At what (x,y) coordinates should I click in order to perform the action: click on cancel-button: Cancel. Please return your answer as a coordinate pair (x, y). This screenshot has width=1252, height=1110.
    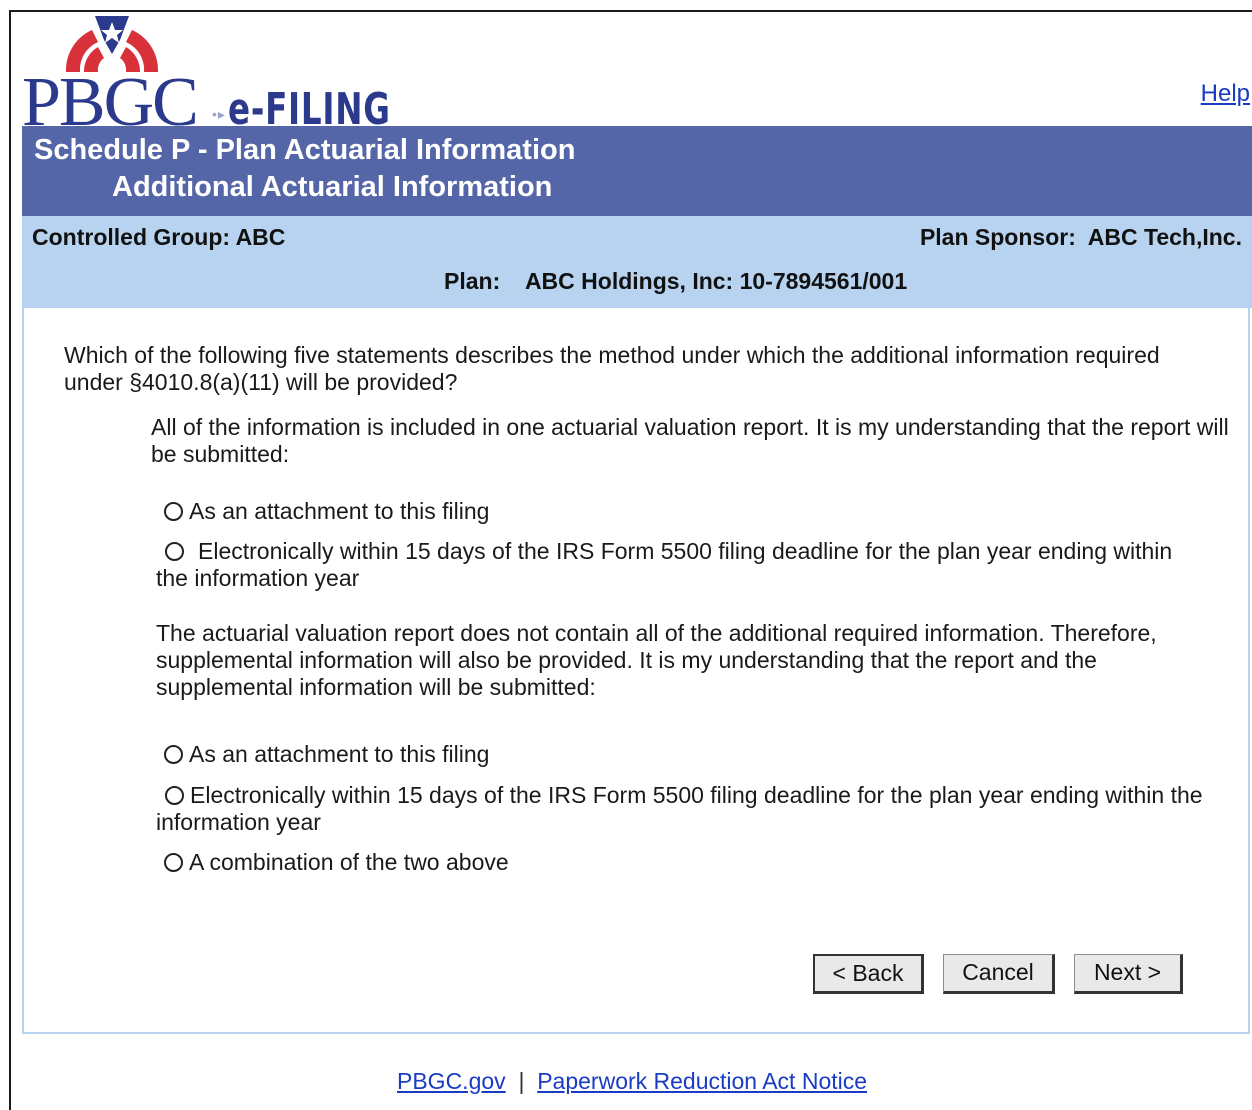
    Looking at the image, I should click on (999, 974).